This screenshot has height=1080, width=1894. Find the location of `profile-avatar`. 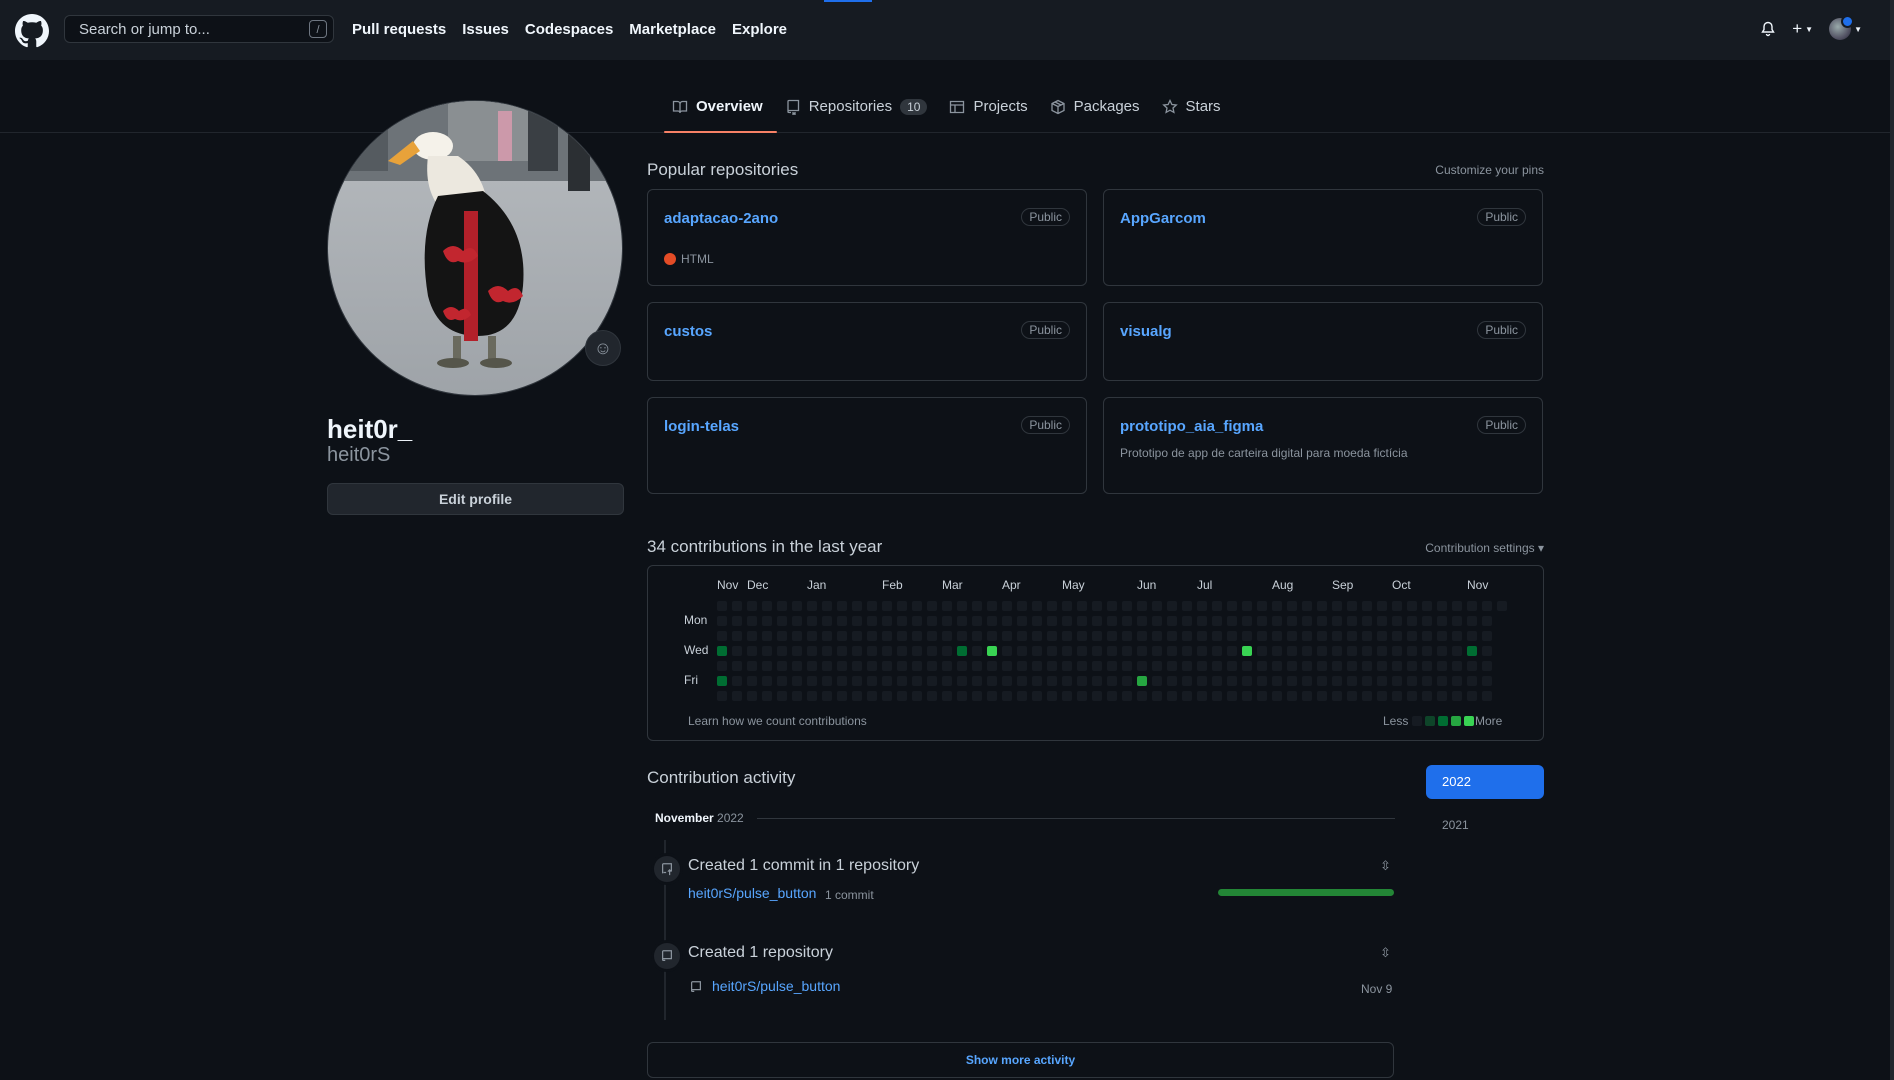

profile-avatar is located at coordinates (475, 248).